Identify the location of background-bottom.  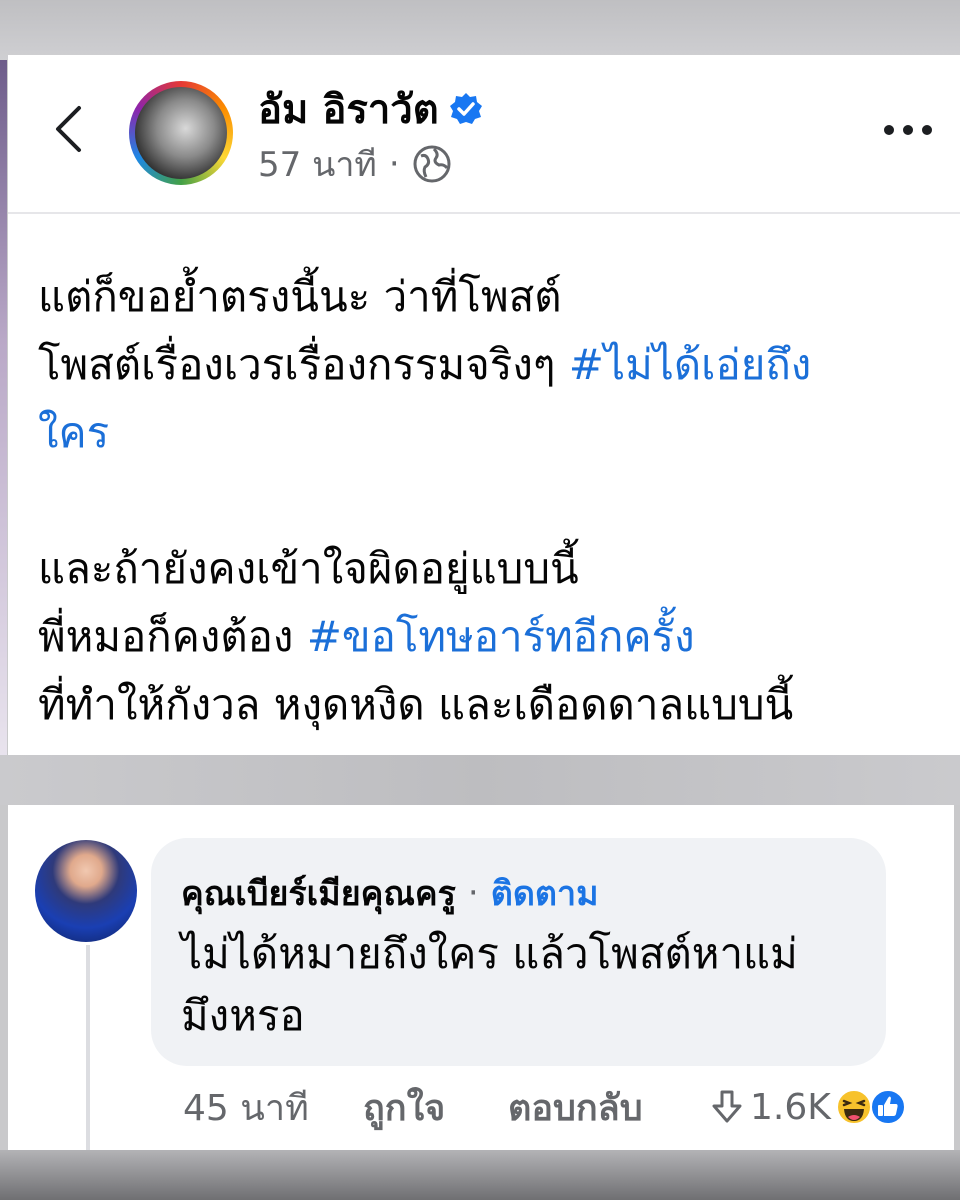
(480, 1175).